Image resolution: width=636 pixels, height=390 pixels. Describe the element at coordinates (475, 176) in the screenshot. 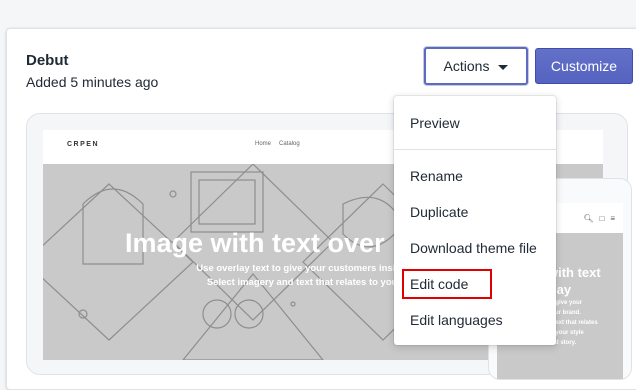

I see `menu-item-rename: Rename` at that location.